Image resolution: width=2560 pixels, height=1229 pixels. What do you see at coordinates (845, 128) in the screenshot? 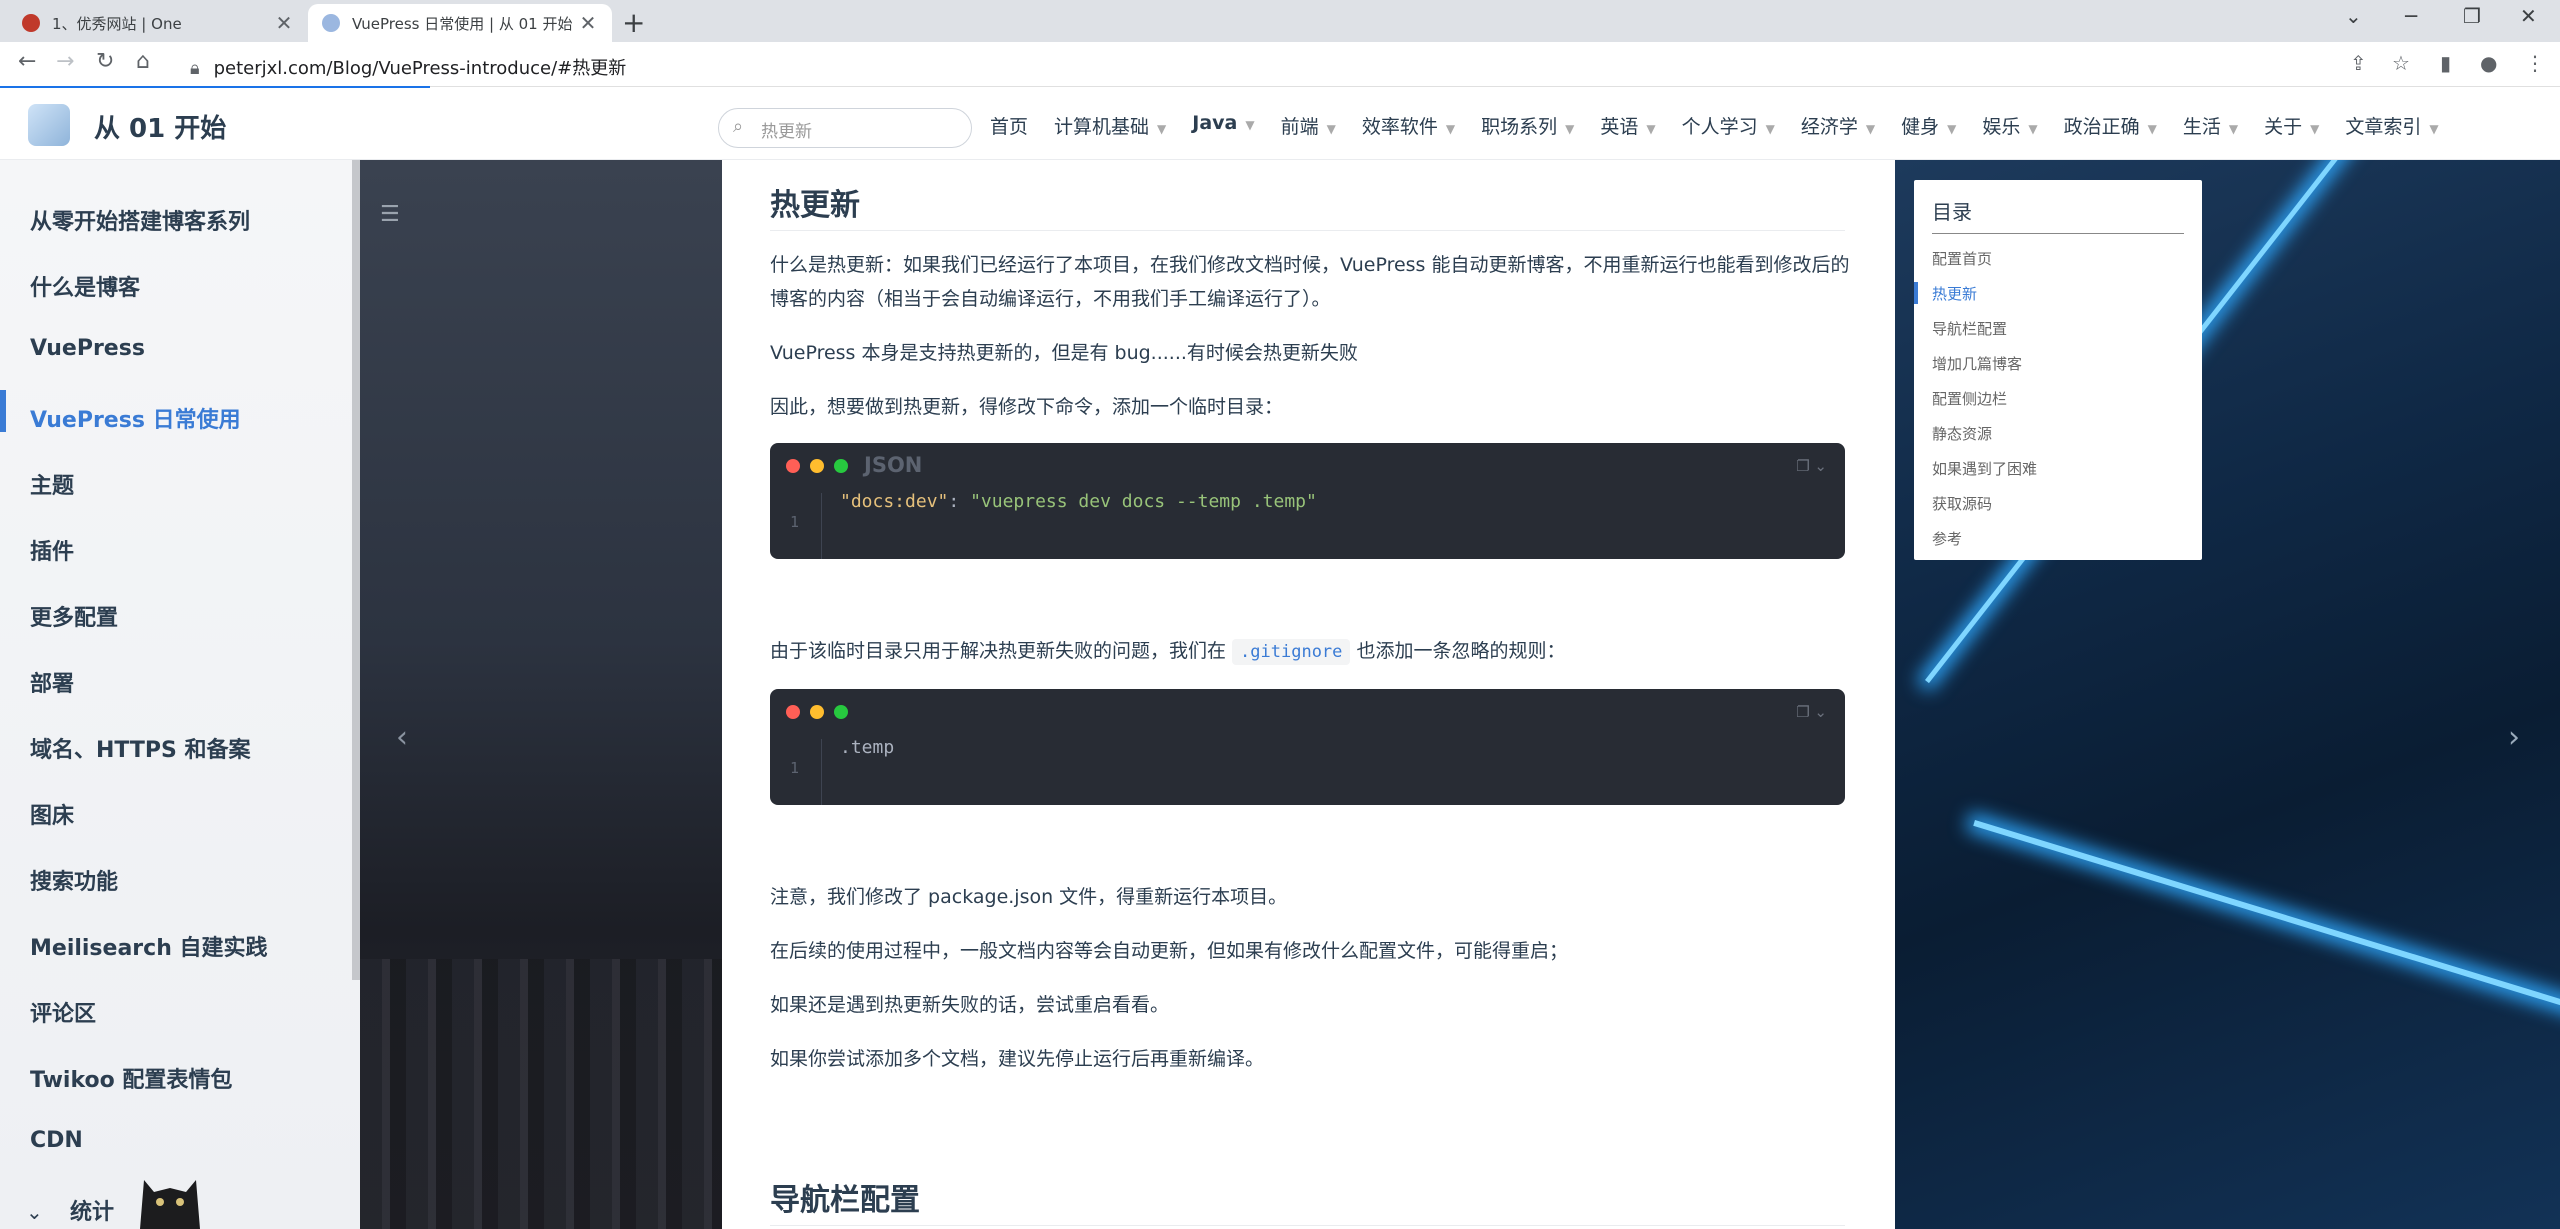
I see `search-input: ⌕ 热更新` at bounding box center [845, 128].